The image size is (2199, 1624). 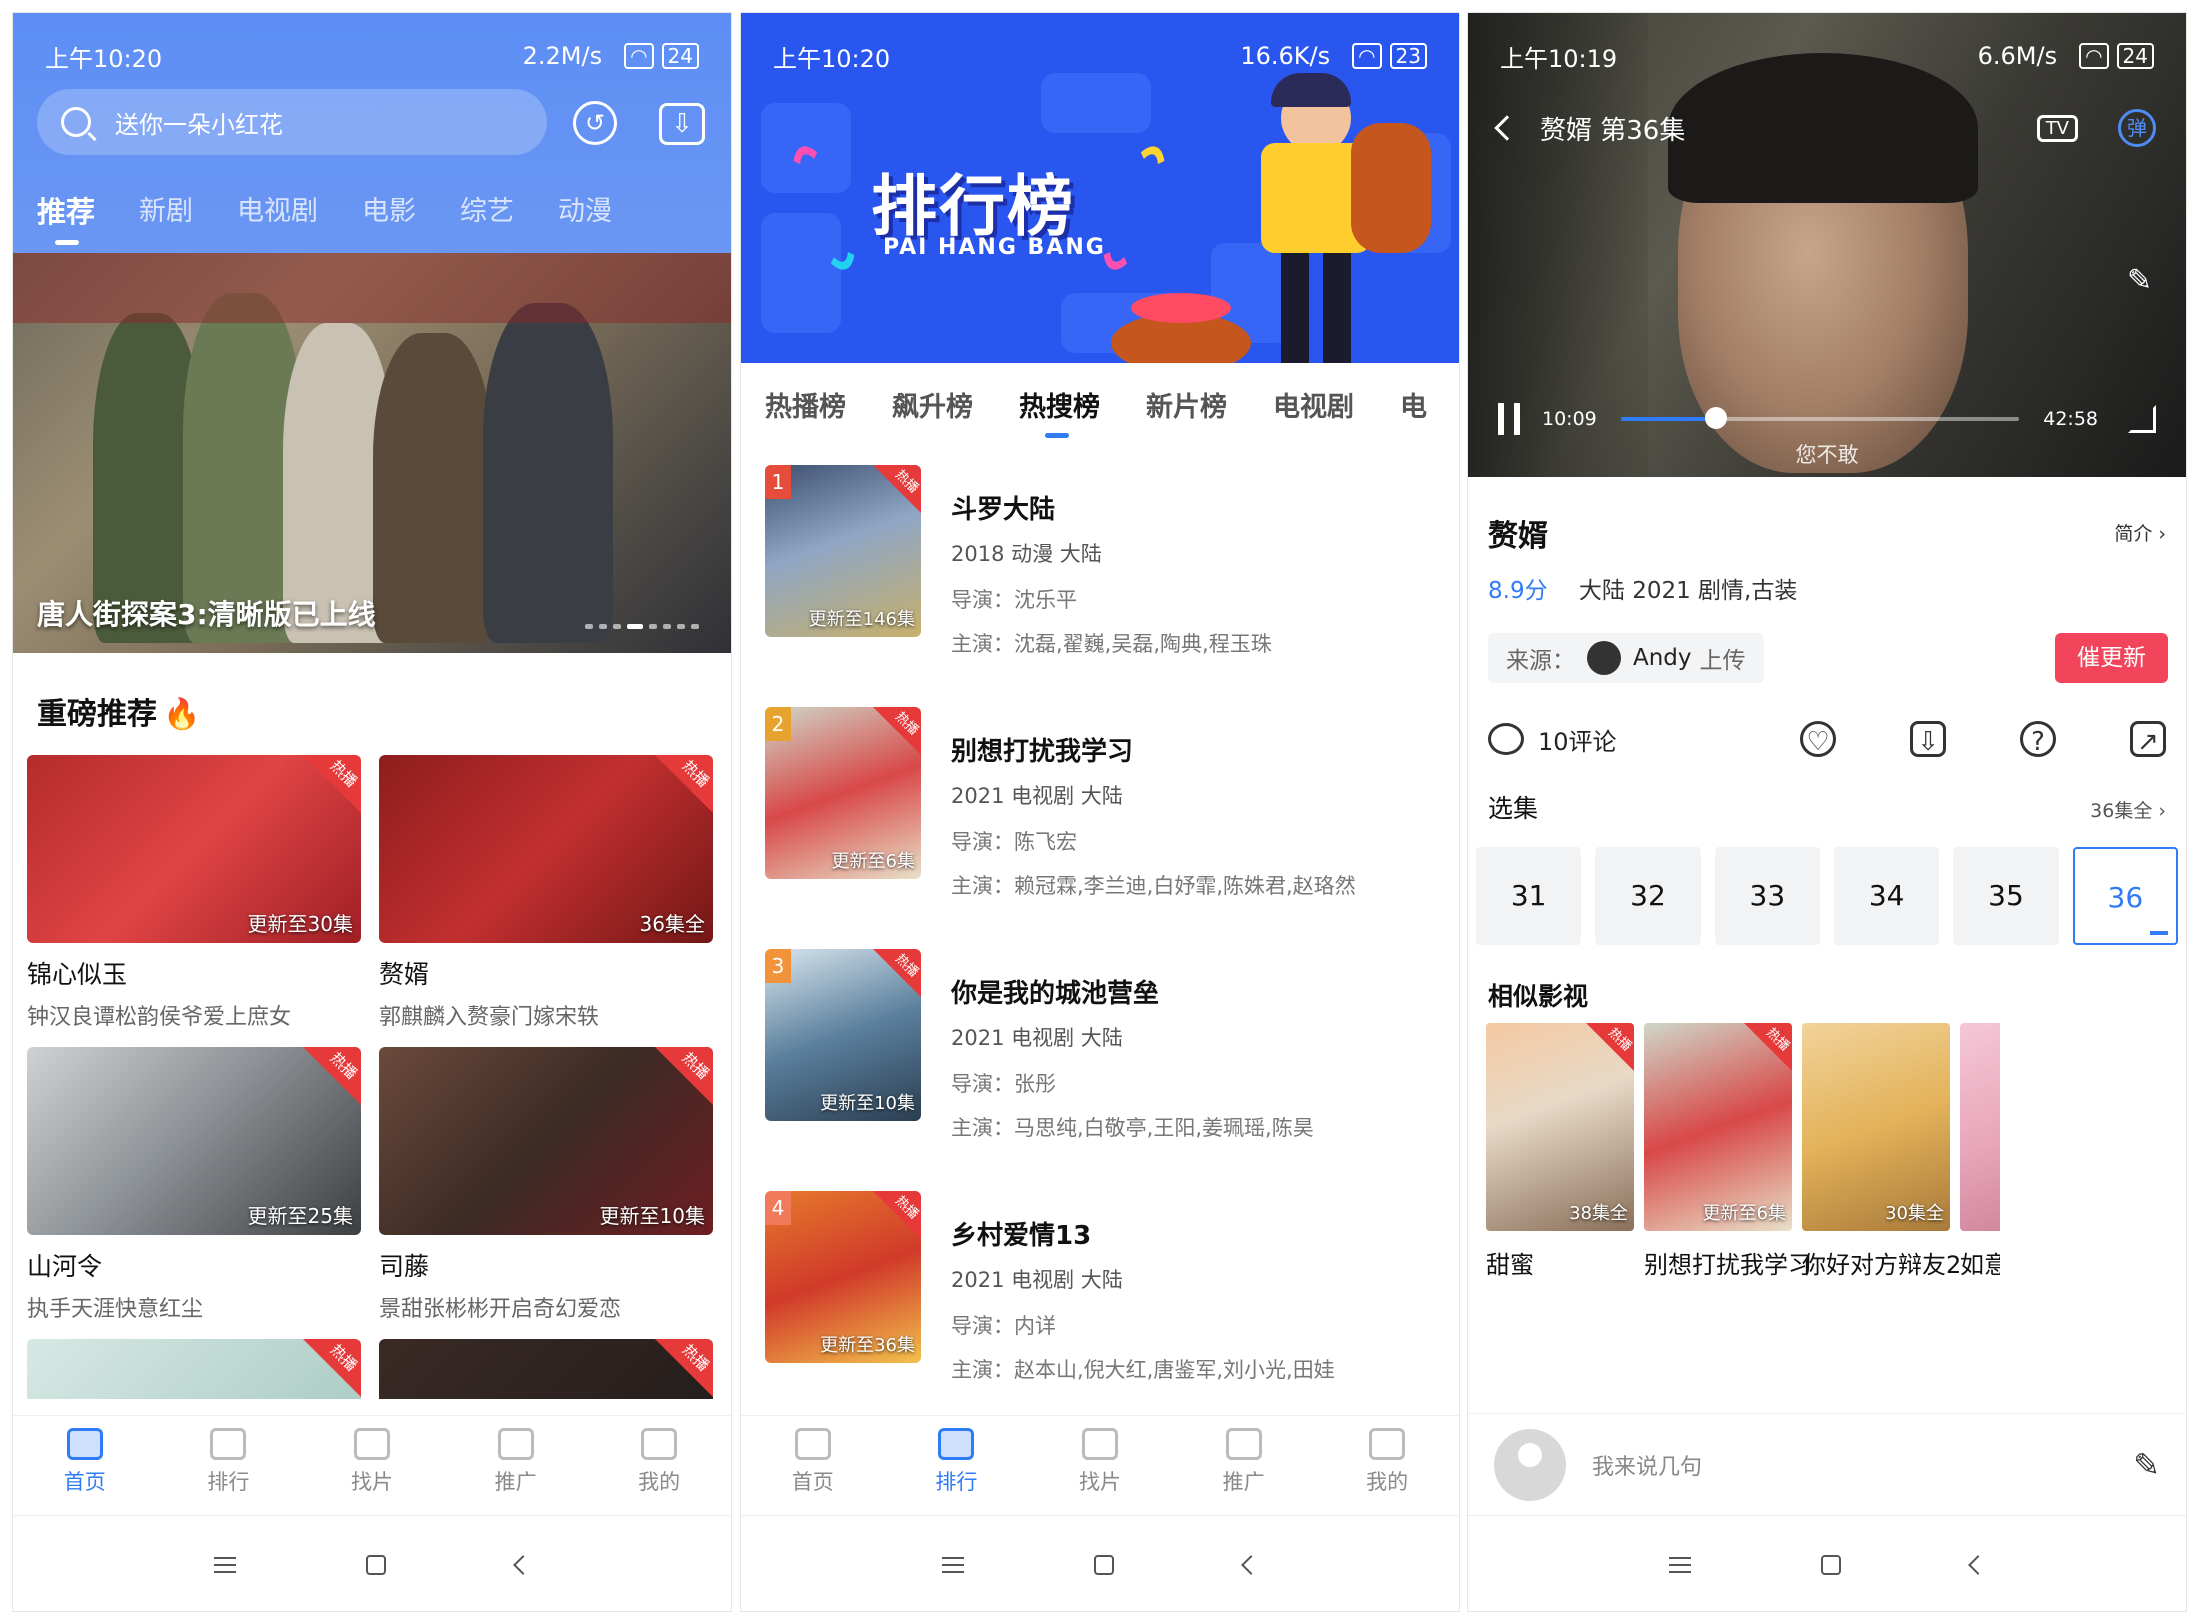 I want to click on tab-more: 电, so click(x=1413, y=404).